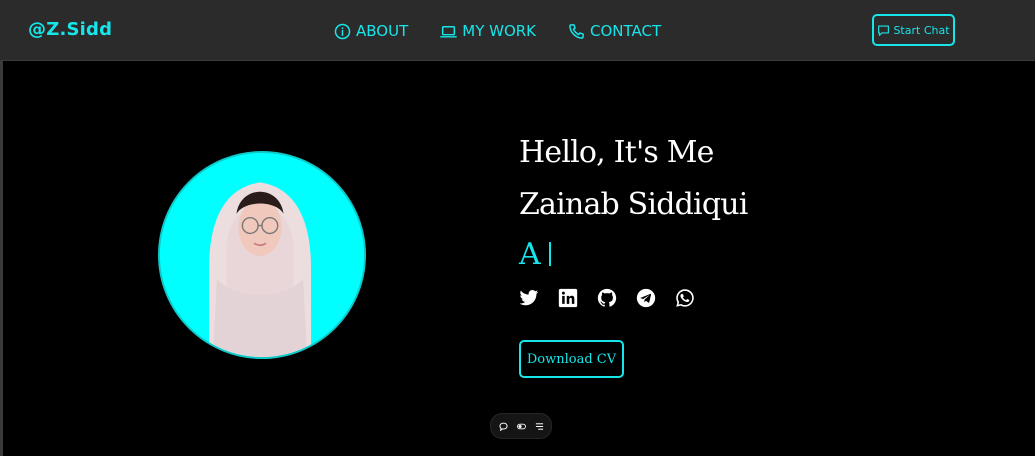  I want to click on toggle-icon, so click(521, 426).